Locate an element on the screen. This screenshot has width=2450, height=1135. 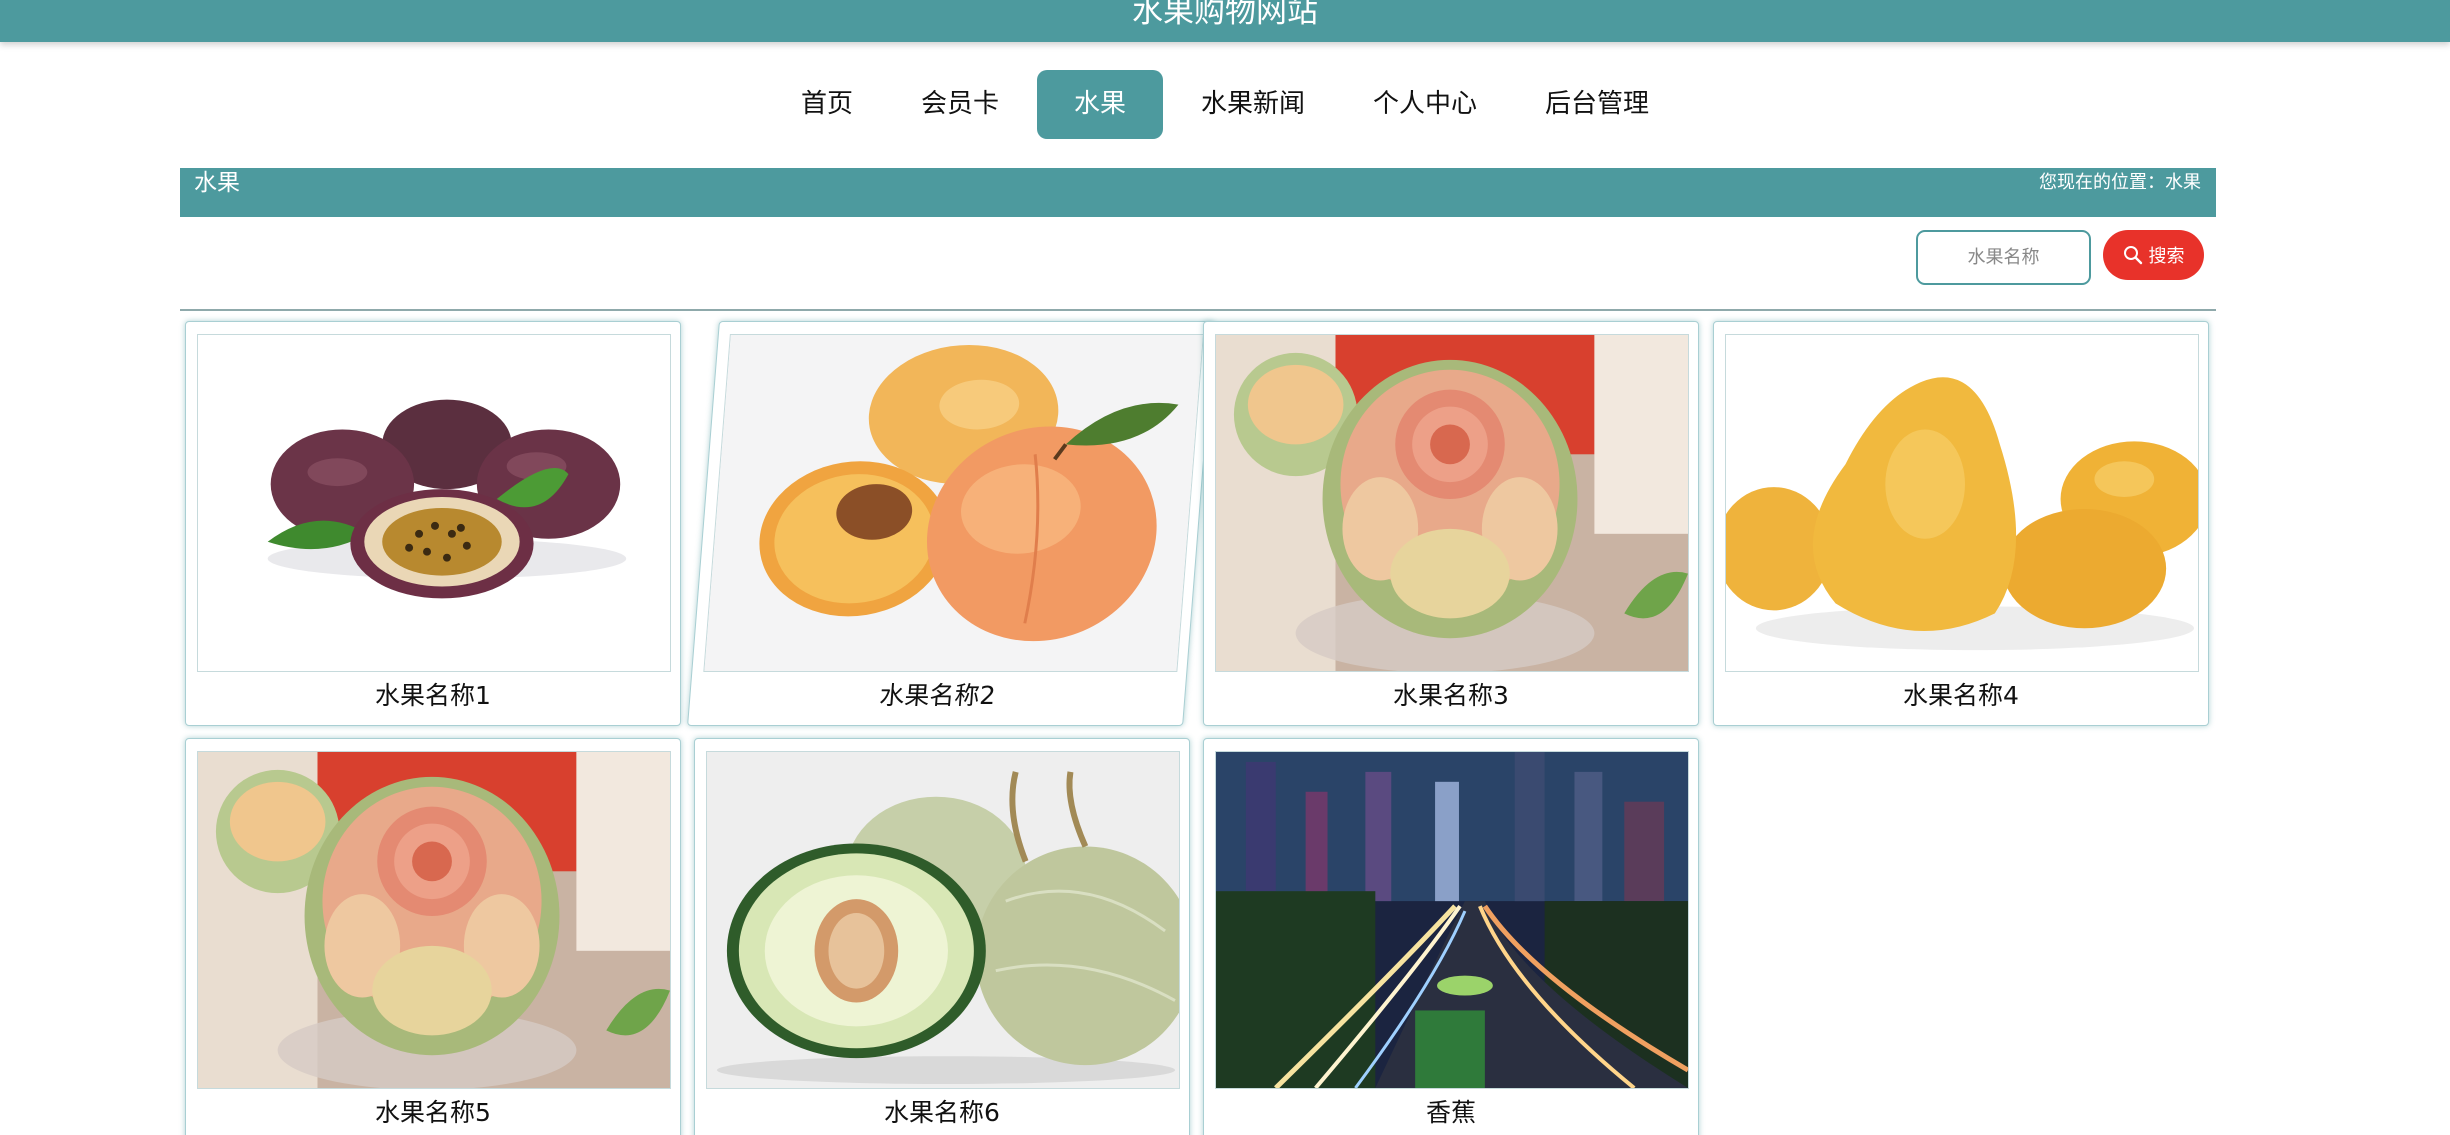
product-name: 水果名称5 is located at coordinates (433, 1113).